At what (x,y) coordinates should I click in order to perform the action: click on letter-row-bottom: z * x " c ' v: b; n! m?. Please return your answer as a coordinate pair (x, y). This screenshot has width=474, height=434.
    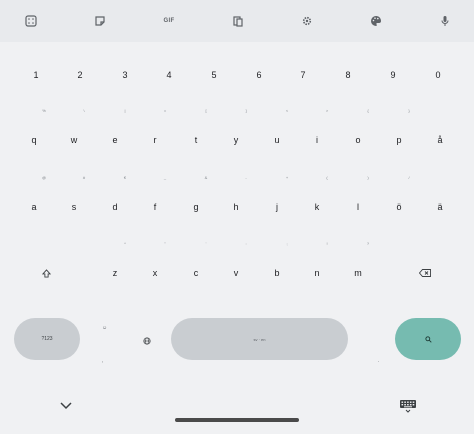
    Looking at the image, I should click on (237, 272).